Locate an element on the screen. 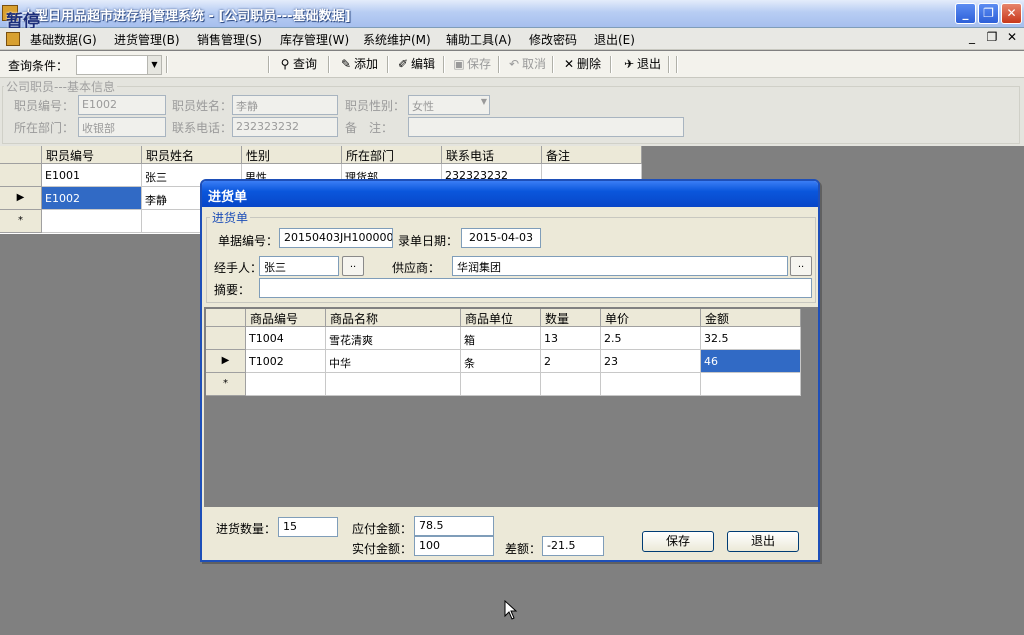 The width and height of the screenshot is (1024, 635). paid-field: 100 is located at coordinates (454, 546).